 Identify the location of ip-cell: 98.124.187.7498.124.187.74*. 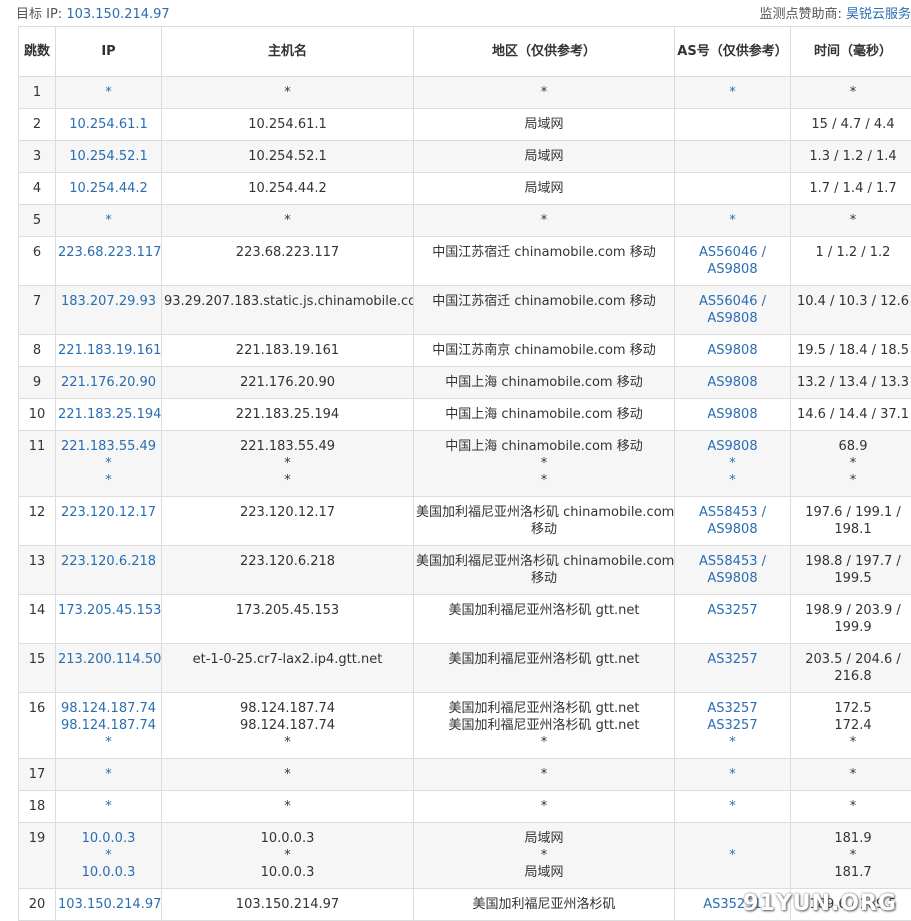
(109, 726).